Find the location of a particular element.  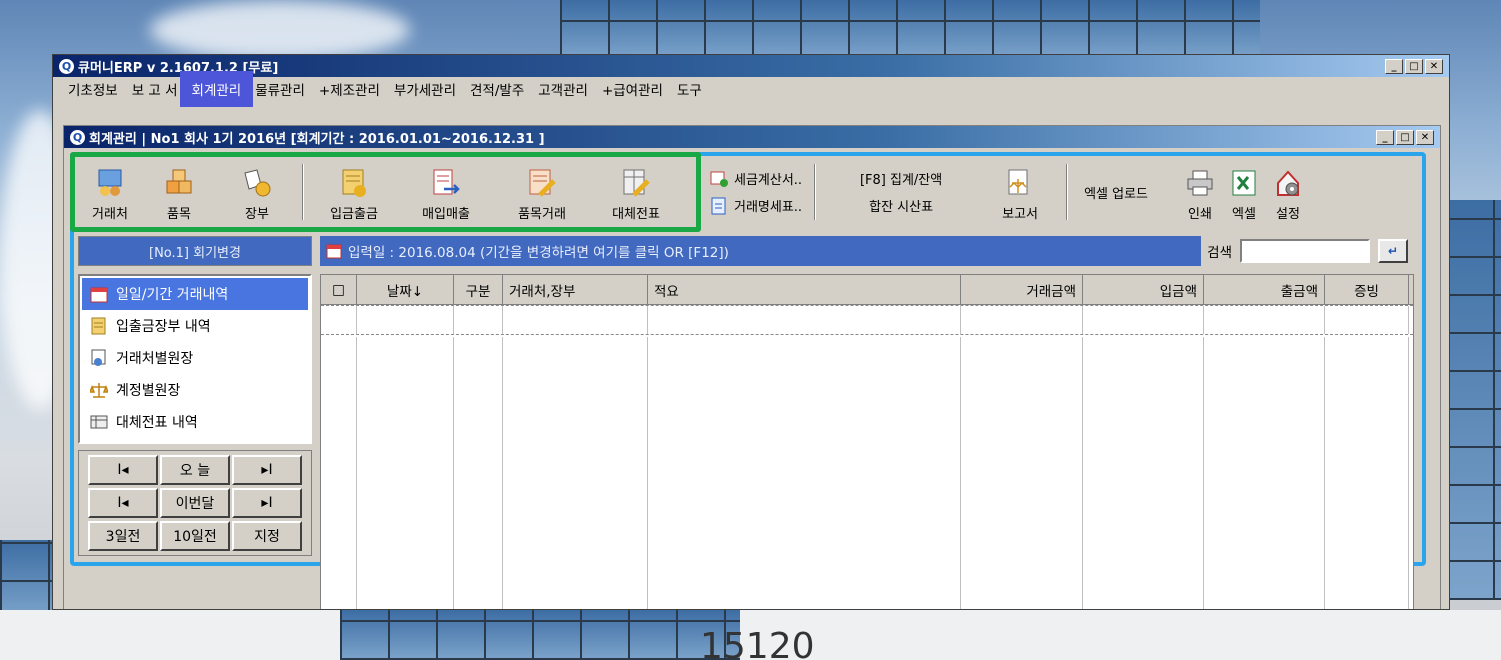

settings-button: 설정 is located at coordinates (1288, 192).